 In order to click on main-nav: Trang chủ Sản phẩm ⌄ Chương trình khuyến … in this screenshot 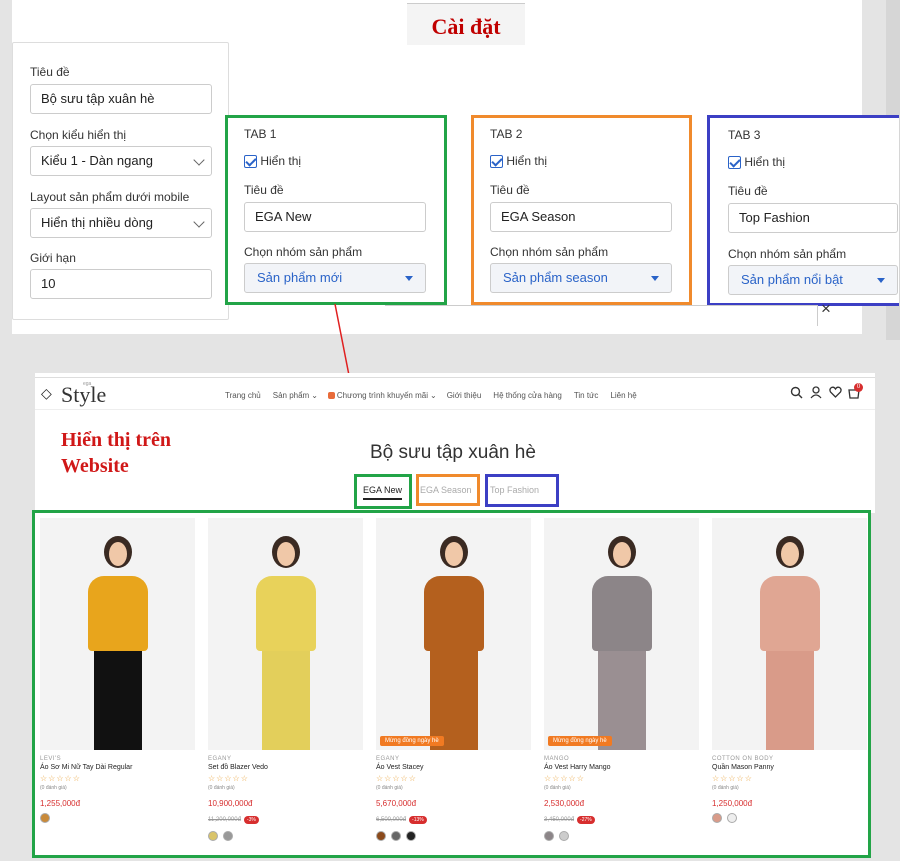, I will do `click(437, 395)`.